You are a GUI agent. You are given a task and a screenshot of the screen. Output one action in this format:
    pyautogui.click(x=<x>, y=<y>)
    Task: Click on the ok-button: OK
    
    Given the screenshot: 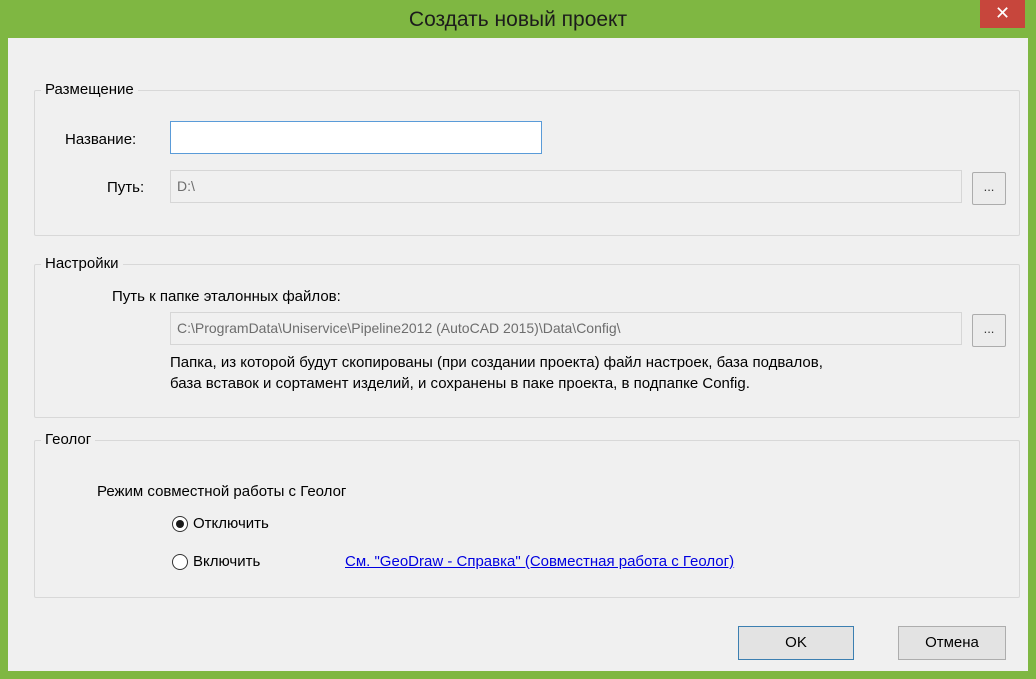 What is the action you would take?
    pyautogui.click(x=796, y=643)
    